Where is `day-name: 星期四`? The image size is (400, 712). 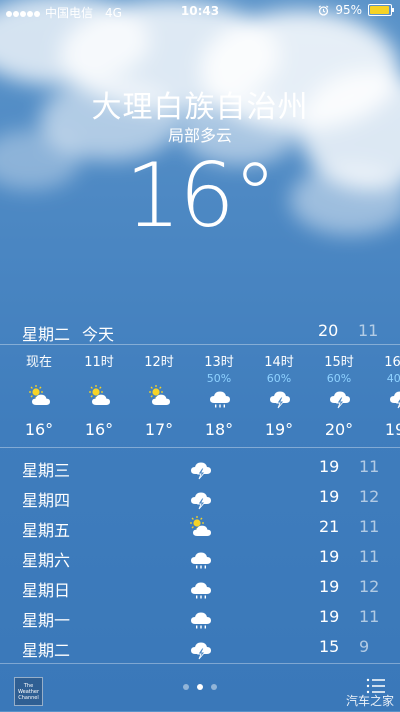
day-name: 星期四 is located at coordinates (46, 500).